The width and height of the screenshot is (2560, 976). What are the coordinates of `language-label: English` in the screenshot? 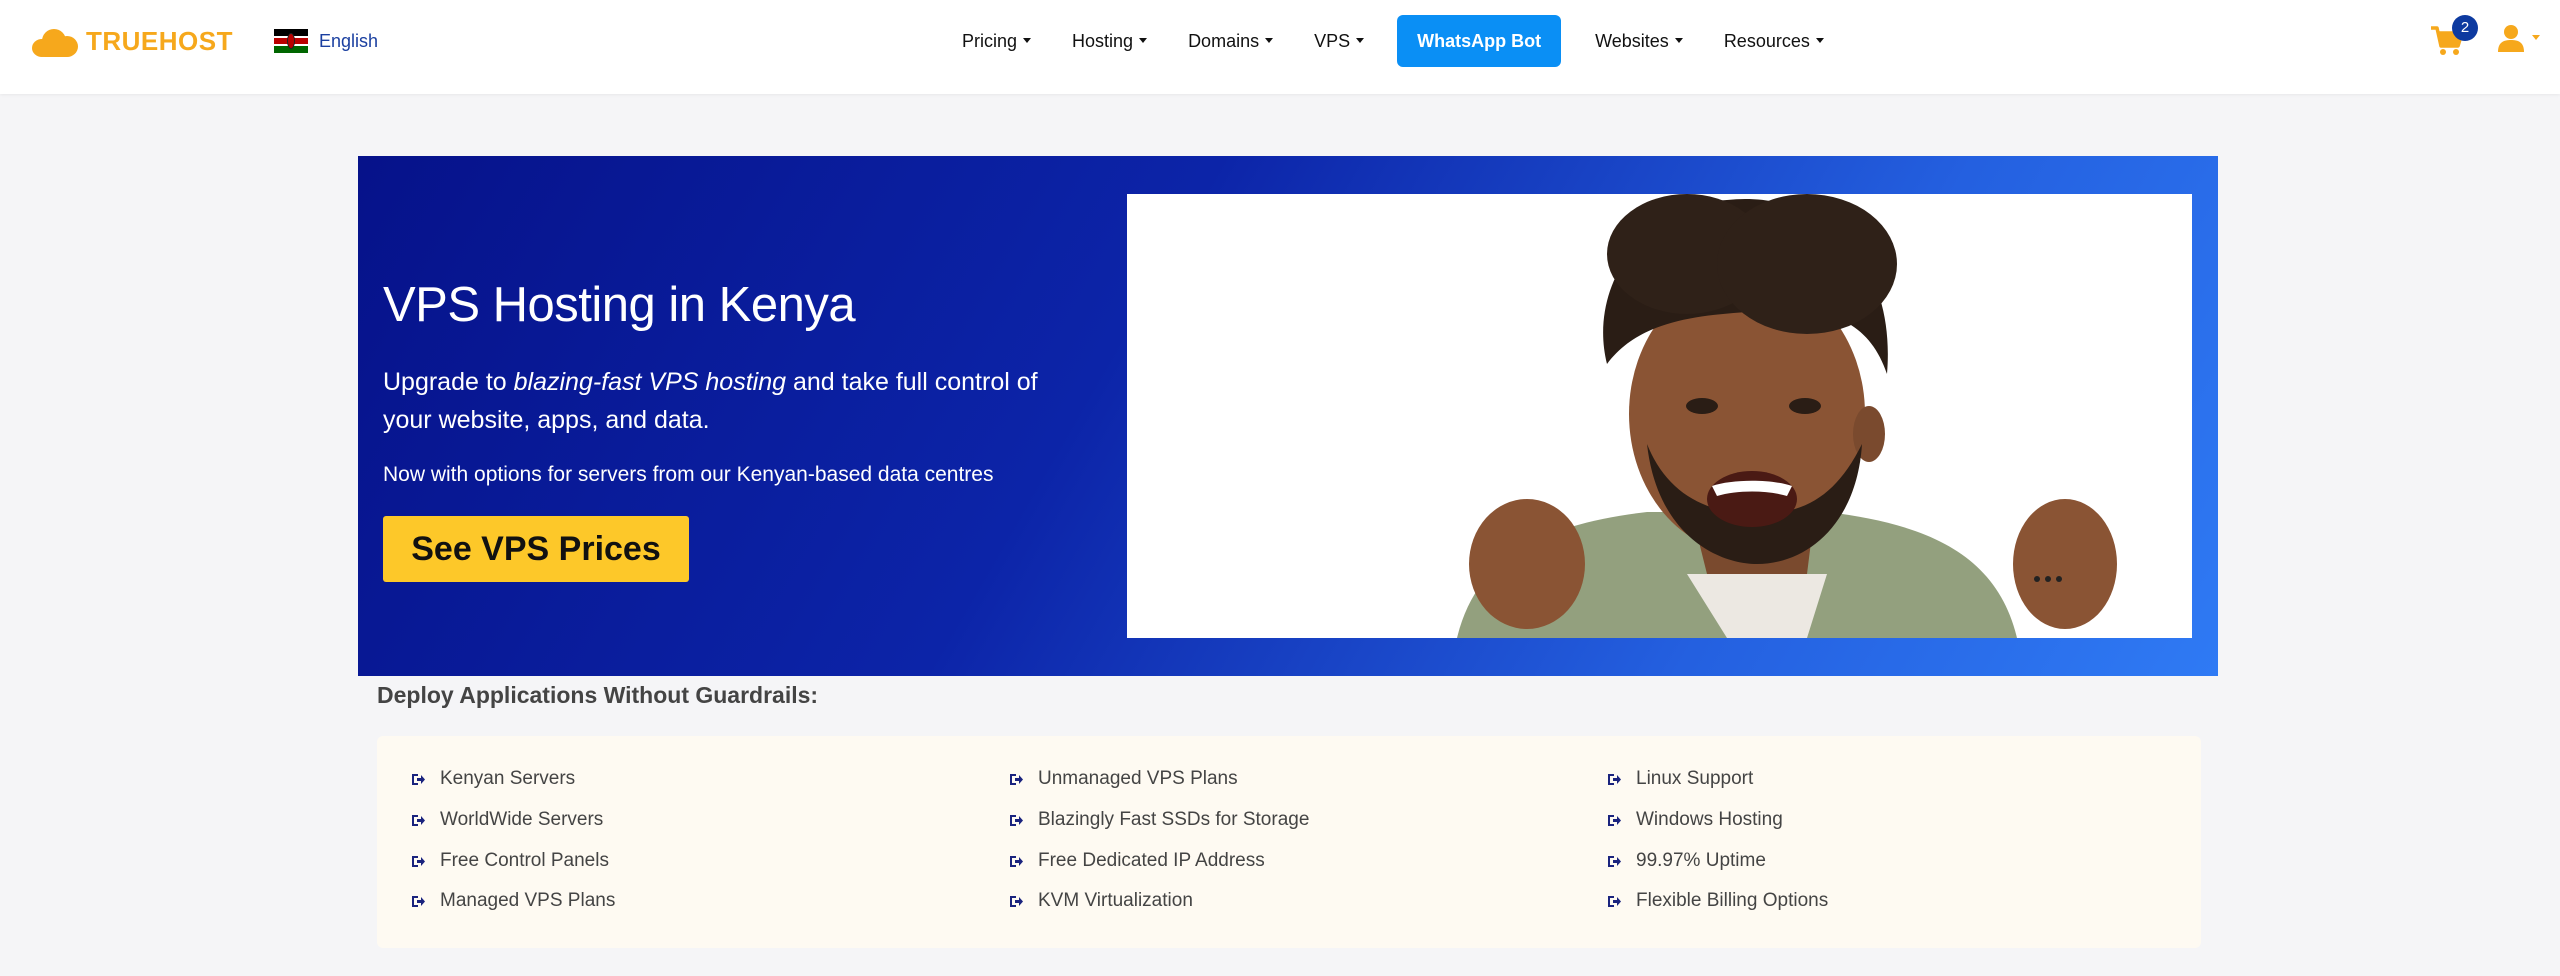 It's located at (349, 40).